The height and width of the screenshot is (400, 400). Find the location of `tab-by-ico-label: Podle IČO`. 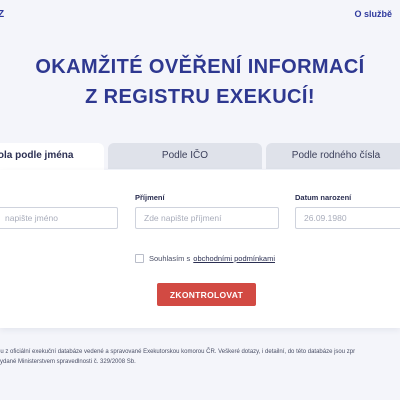

tab-by-ico-label: Podle IČO is located at coordinates (185, 155).